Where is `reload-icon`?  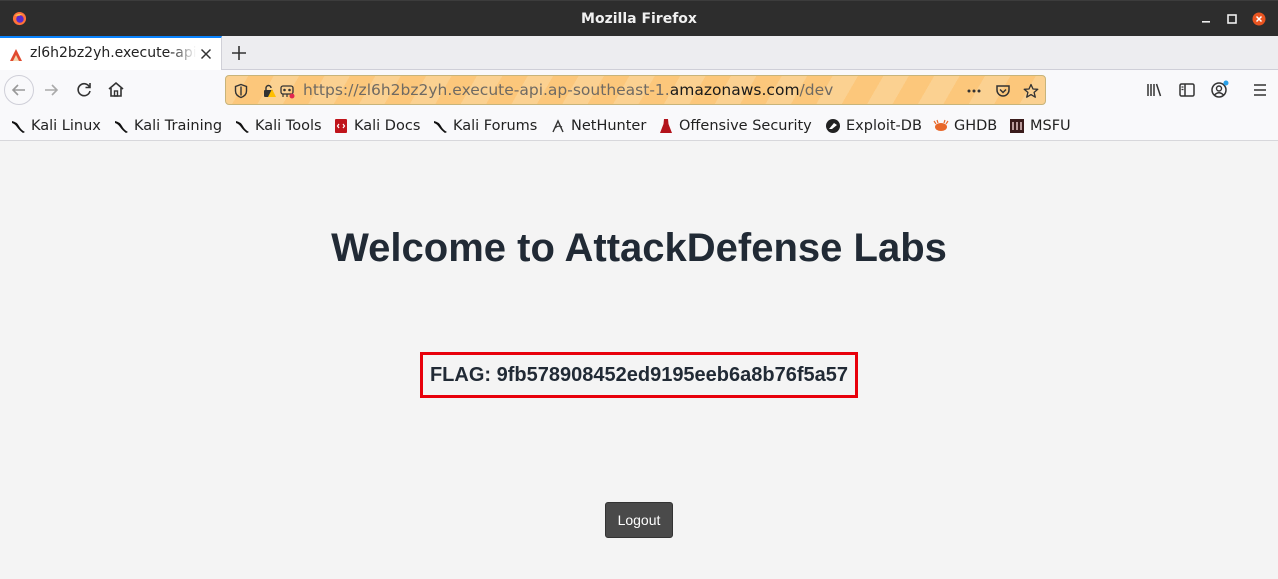
reload-icon is located at coordinates (84, 90).